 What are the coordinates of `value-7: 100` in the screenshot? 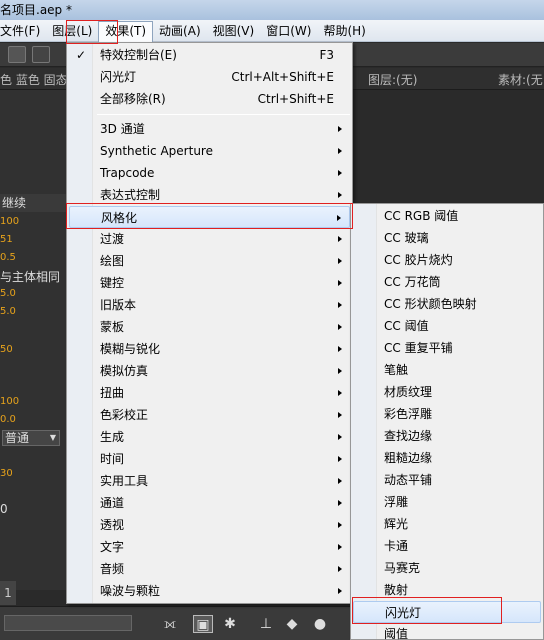 It's located at (33, 401).